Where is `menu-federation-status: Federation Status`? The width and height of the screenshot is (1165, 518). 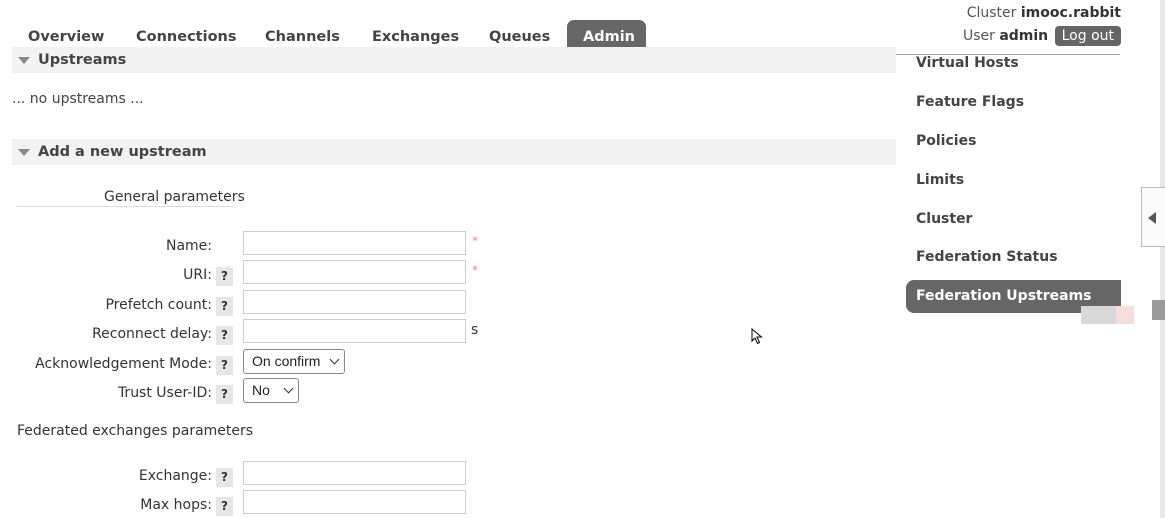 menu-federation-status: Federation Status is located at coordinates (1013, 257).